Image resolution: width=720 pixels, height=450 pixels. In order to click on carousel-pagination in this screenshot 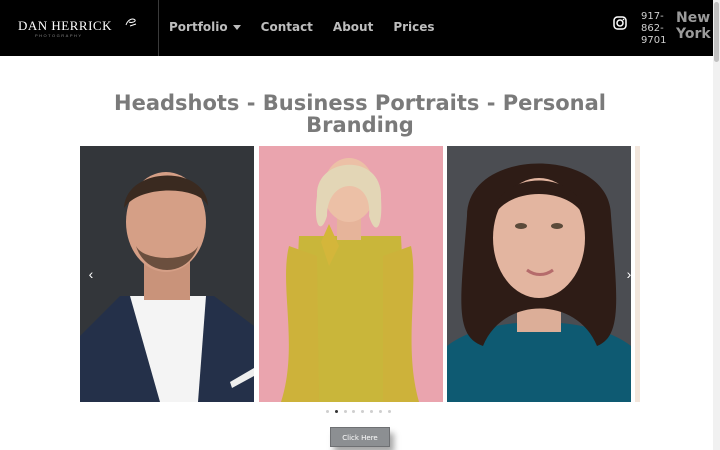, I will do `click(361, 411)`.